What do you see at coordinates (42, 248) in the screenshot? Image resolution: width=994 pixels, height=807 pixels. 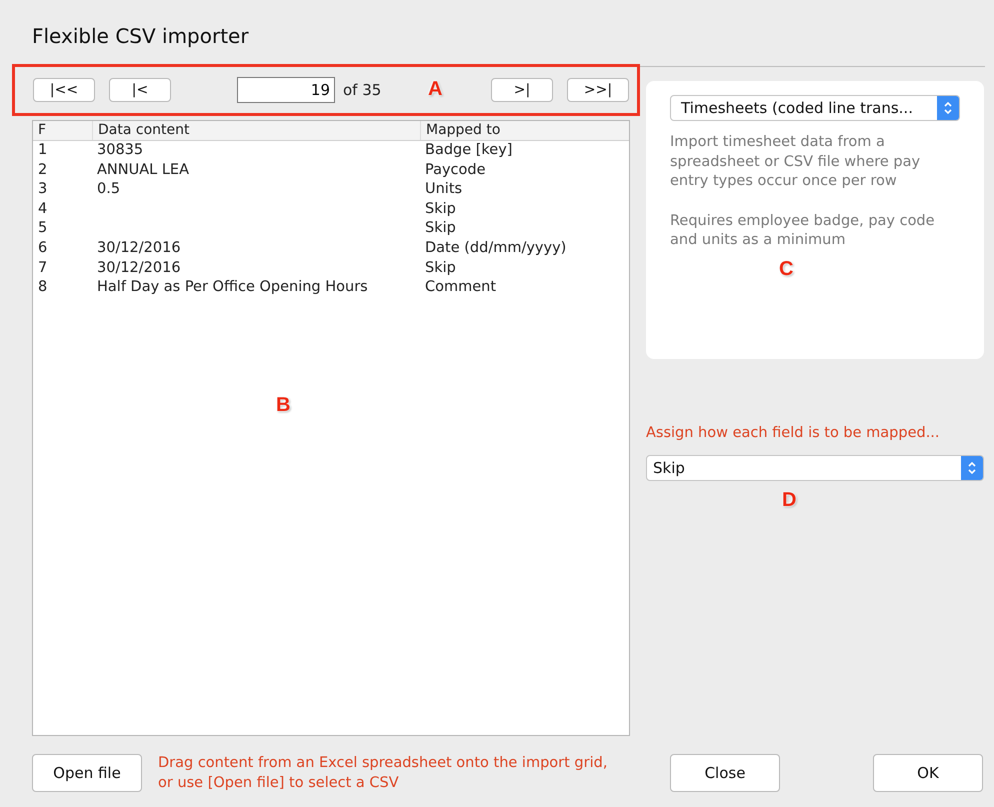 I see `table-cell-text: 6` at bounding box center [42, 248].